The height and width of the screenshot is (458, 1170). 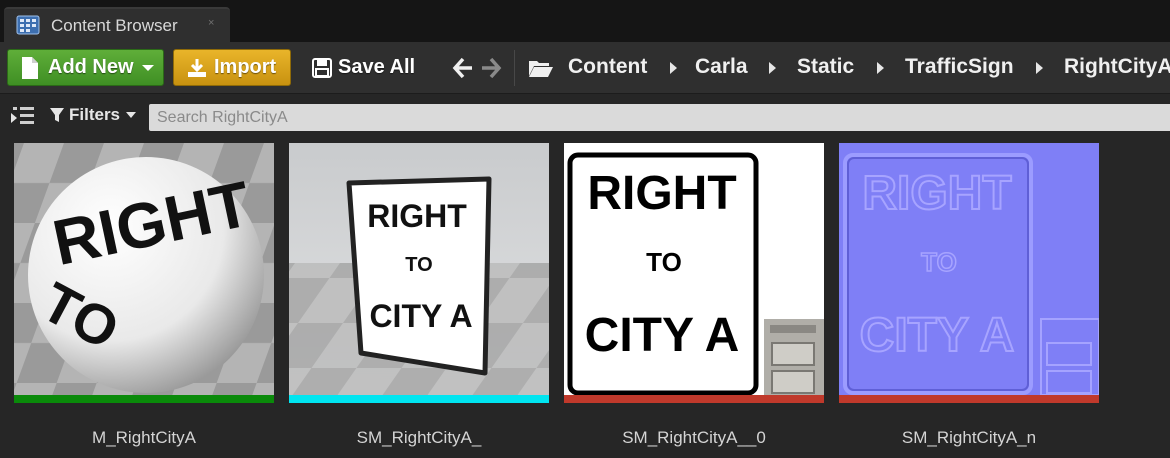 I want to click on breadcrumb-rightcitya: RightCityA, so click(x=1117, y=67).